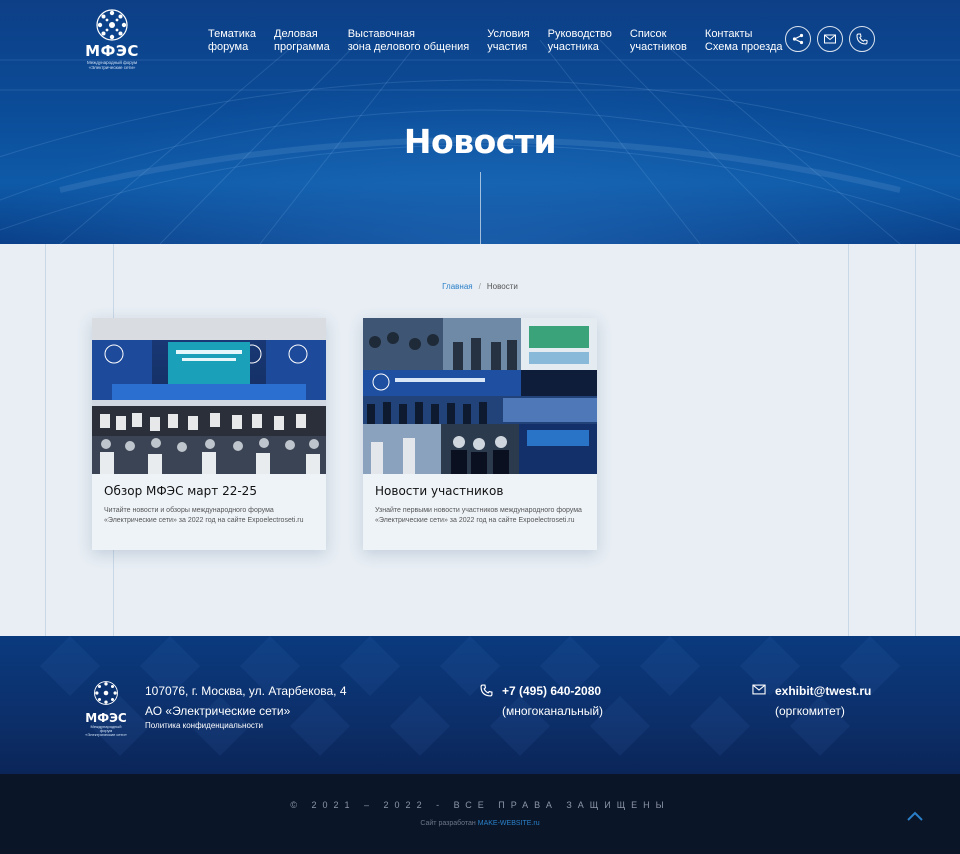 The height and width of the screenshot is (854, 960). I want to click on nav-item-label: Условия, so click(508, 34).